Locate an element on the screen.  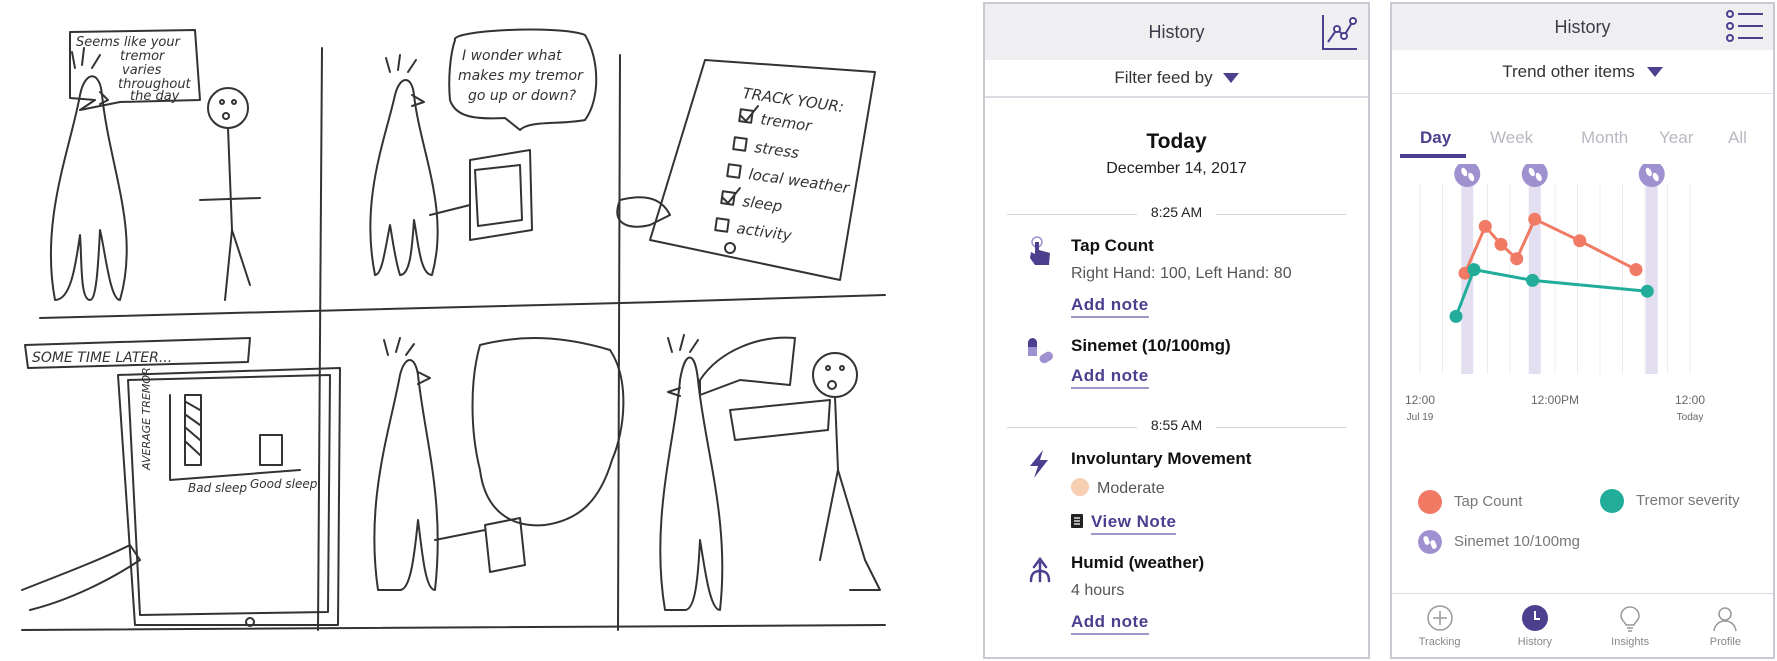
plus-circle-icon is located at coordinates (1439, 617).